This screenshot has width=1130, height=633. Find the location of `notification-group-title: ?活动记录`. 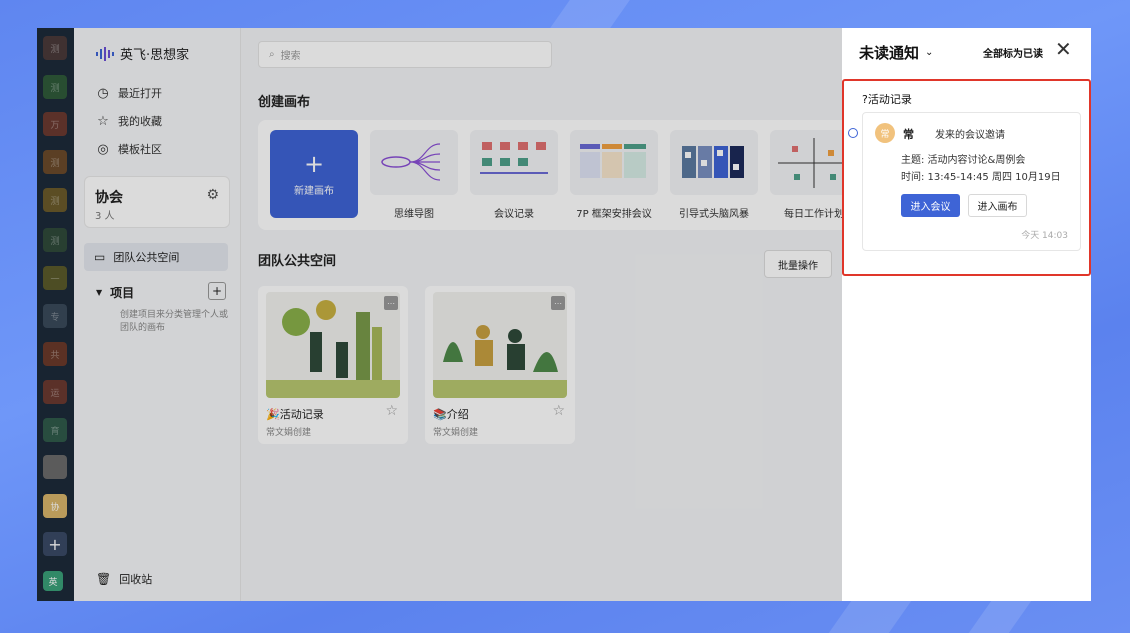

notification-group-title: ?活动记录 is located at coordinates (887, 99).